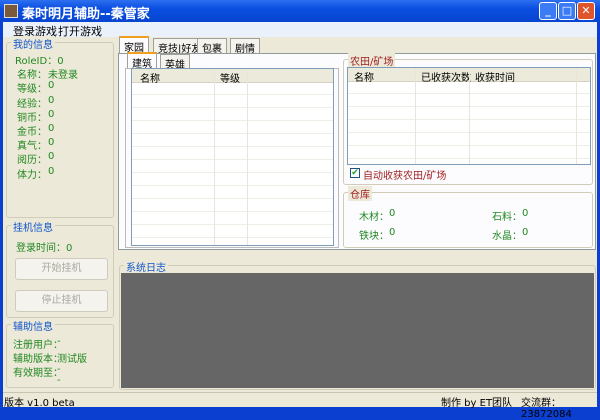 This screenshot has height=420, width=600. What do you see at coordinates (59, 369) in the screenshot?
I see `expire-value: -` at bounding box center [59, 369].